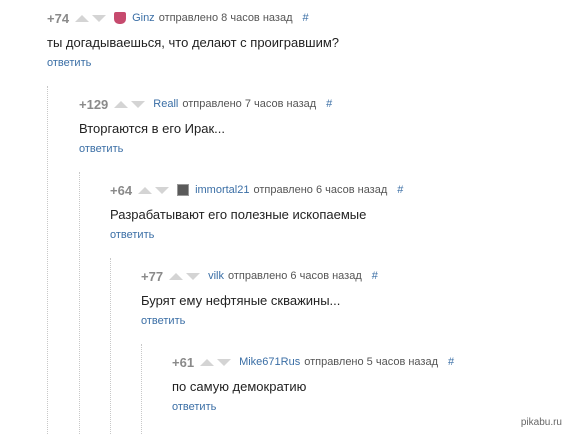 This screenshot has height=434, width=570. Describe the element at coordinates (152, 276) in the screenshot. I see `comment-rating: +77` at that location.